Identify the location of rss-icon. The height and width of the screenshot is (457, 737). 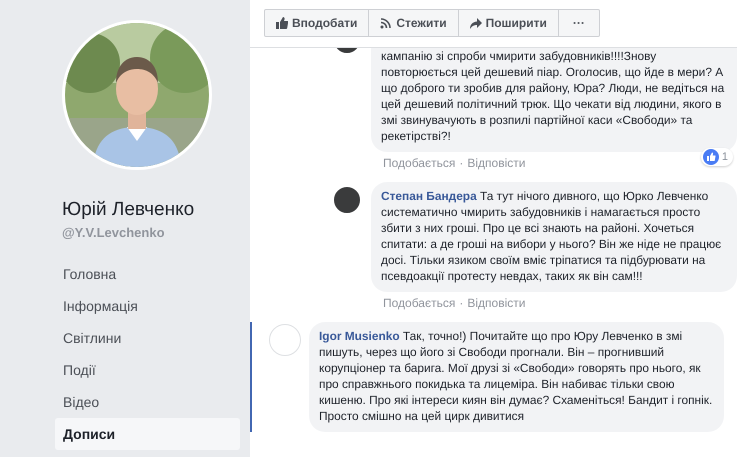
(386, 23).